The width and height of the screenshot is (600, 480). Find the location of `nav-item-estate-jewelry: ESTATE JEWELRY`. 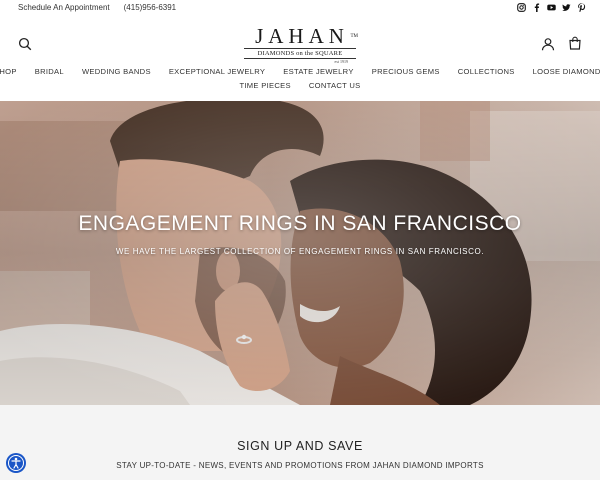

nav-item-estate-jewelry: ESTATE JEWELRY is located at coordinates (318, 71).